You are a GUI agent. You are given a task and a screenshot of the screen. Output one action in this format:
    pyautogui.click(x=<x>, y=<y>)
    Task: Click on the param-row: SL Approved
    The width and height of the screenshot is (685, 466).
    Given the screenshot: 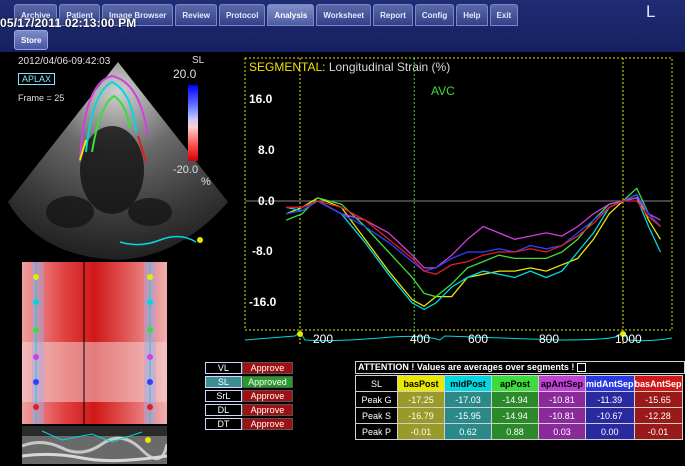 What is the action you would take?
    pyautogui.click(x=249, y=382)
    